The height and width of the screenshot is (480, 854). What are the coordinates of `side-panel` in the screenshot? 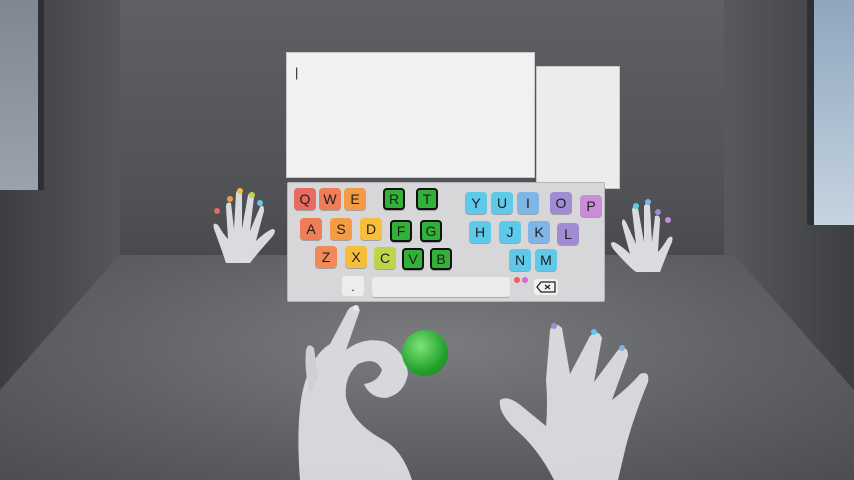 It's located at (578, 127).